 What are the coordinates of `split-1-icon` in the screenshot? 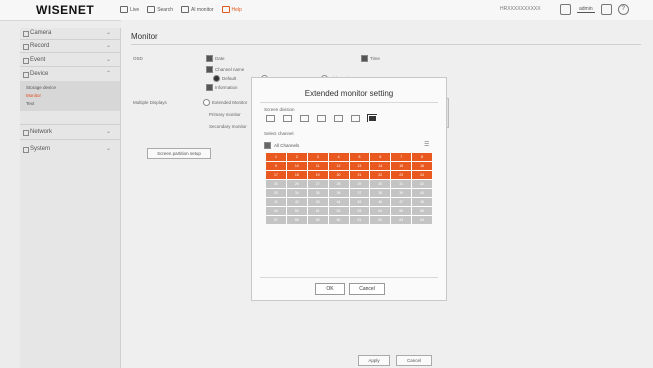 It's located at (270, 118).